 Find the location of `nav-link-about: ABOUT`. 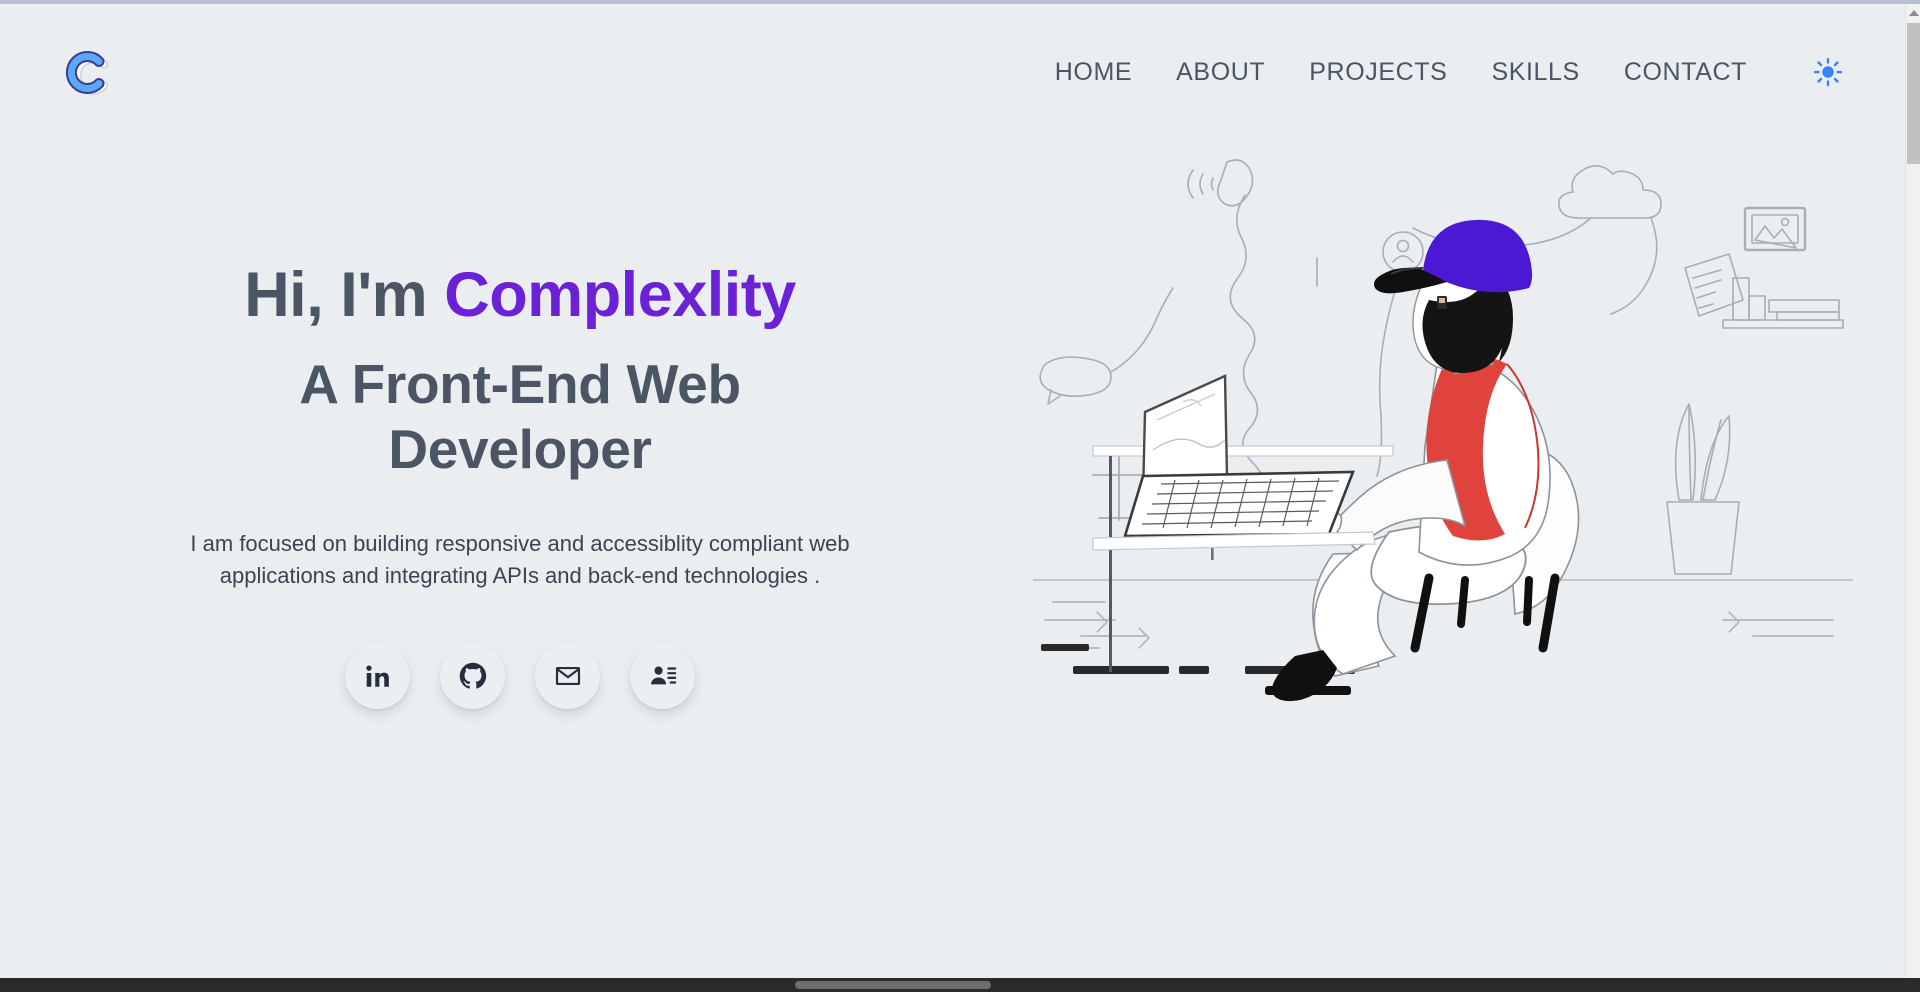

nav-link-about: ABOUT is located at coordinates (1220, 72).